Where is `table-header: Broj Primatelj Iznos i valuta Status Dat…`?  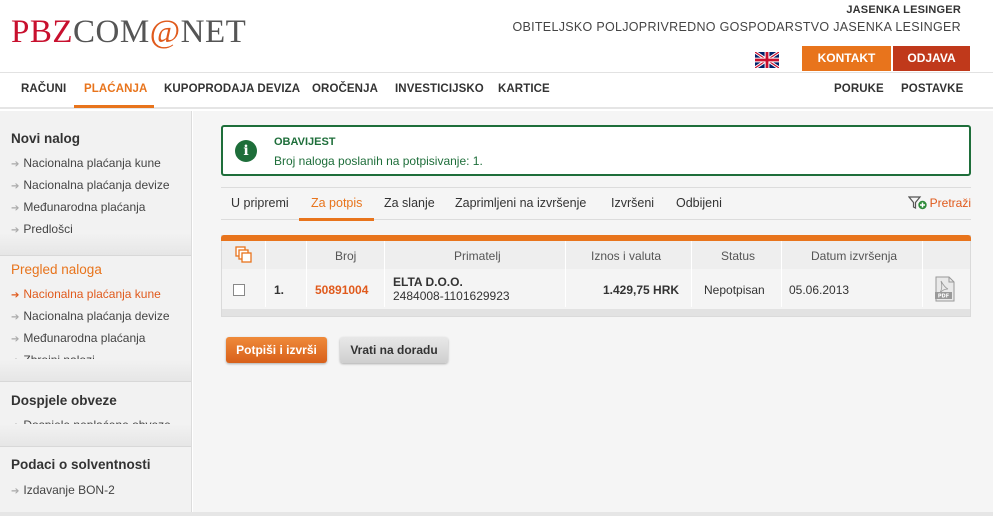
table-header: Broj Primatelj Iznos i valuta Status Dat… is located at coordinates (596, 255).